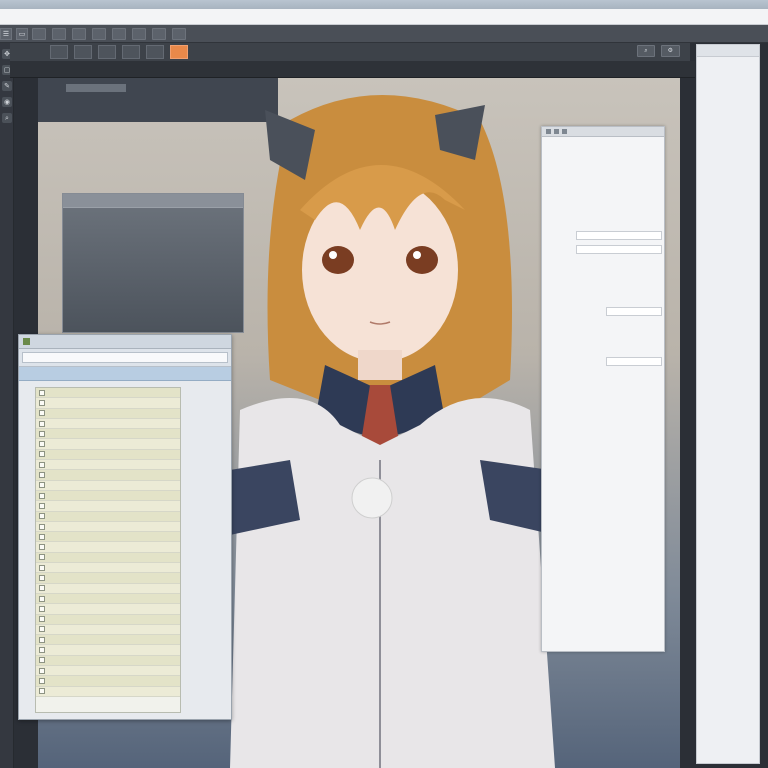 This screenshot has width=768, height=768. I want to click on right-eye-shape, so click(422, 260).